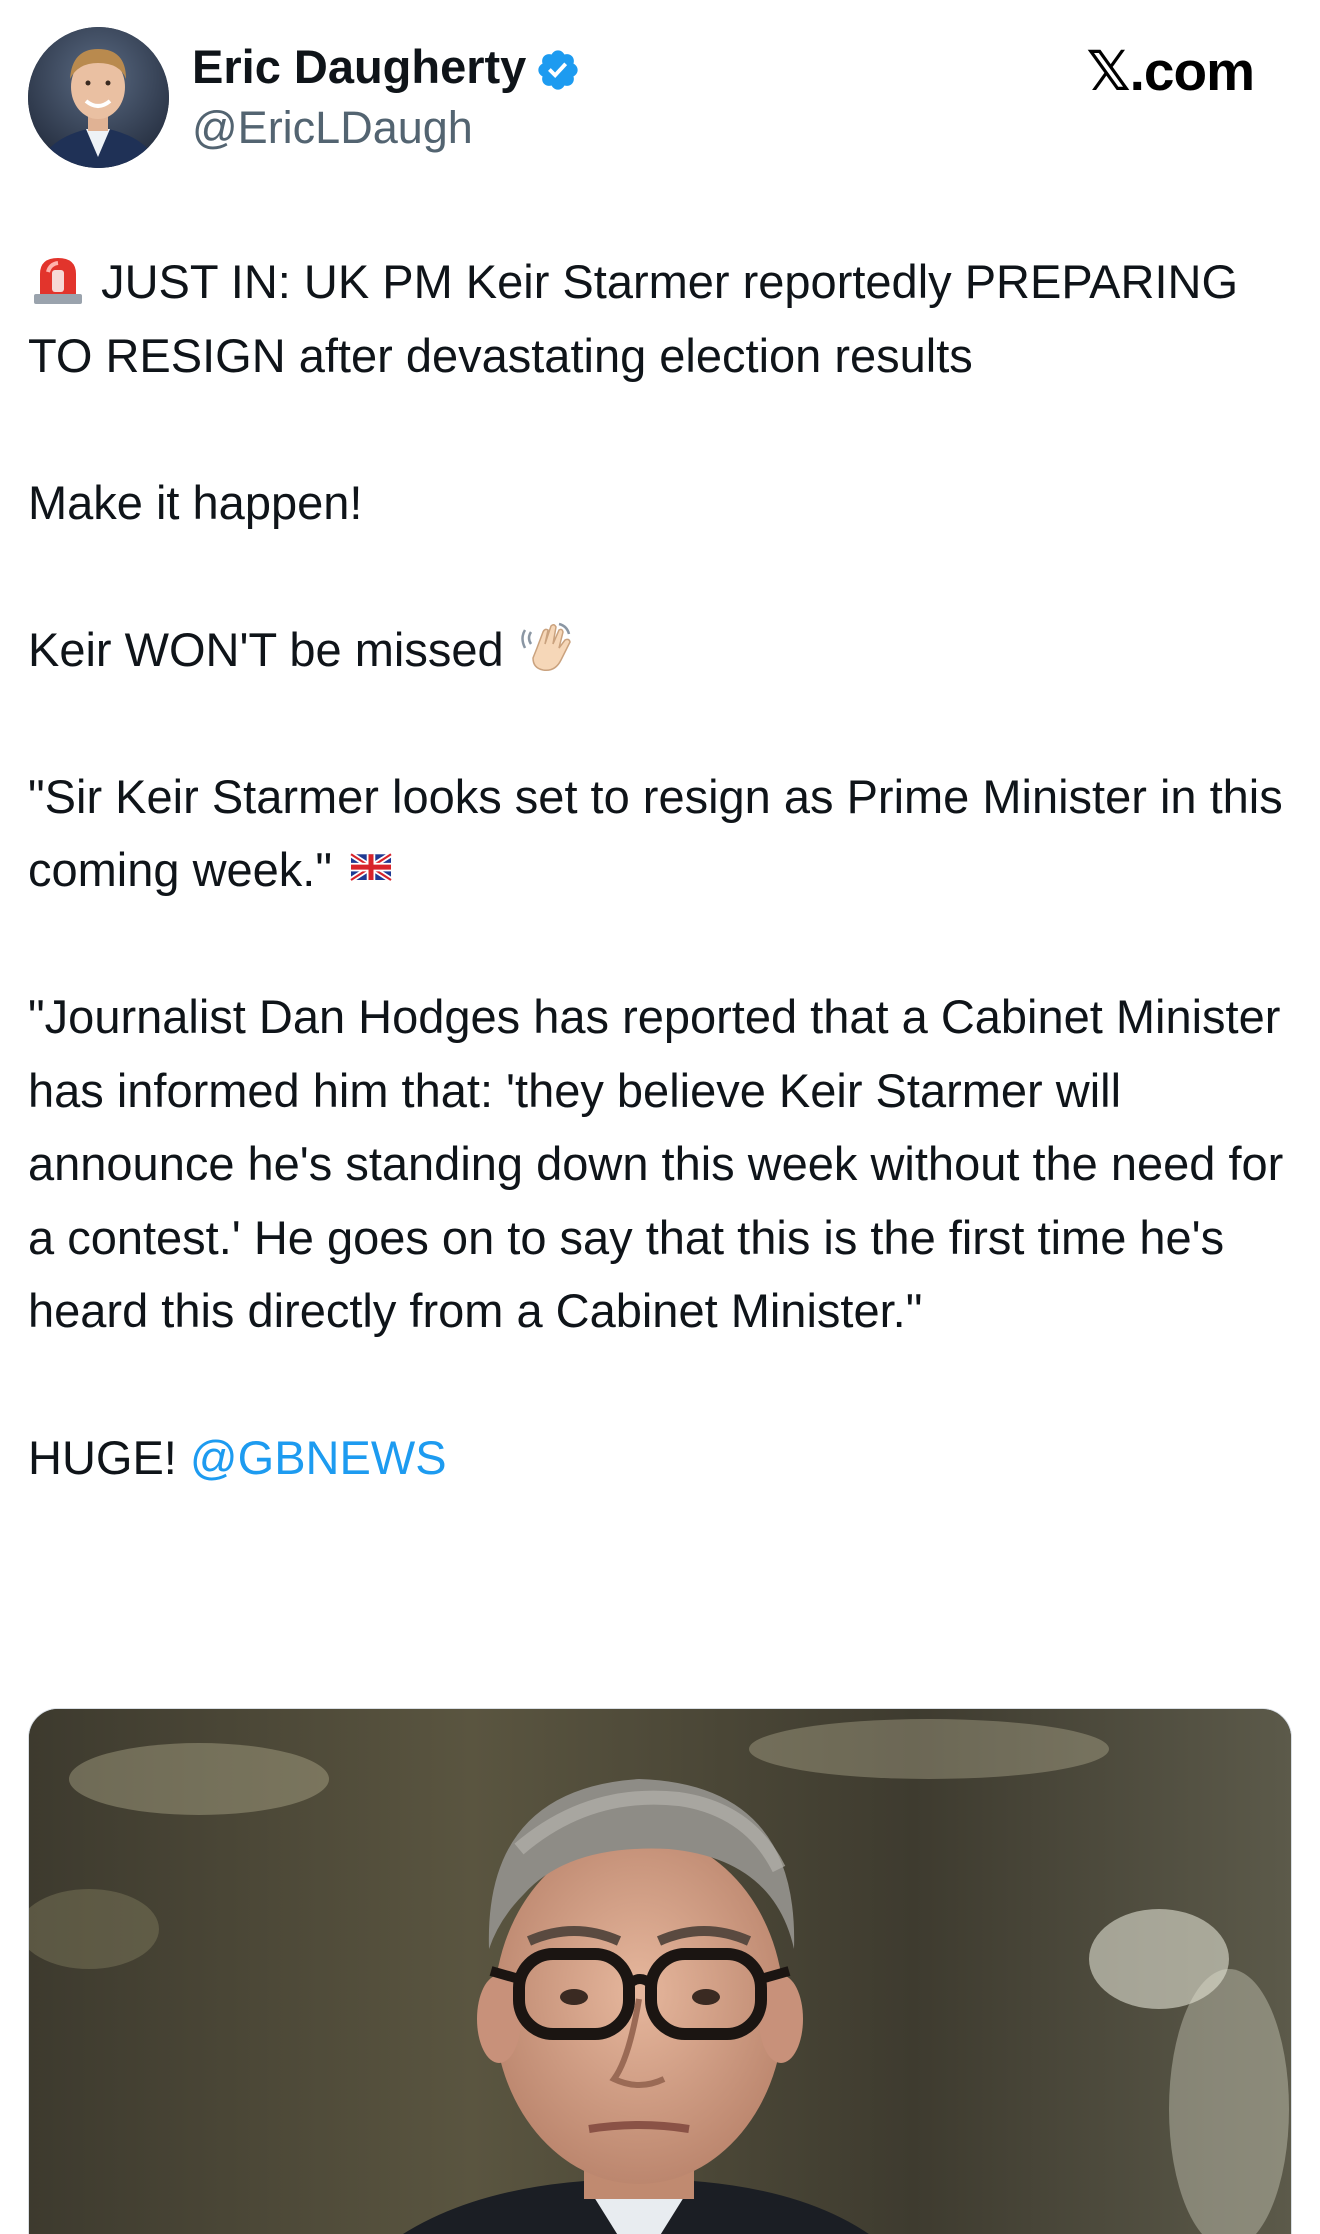 This screenshot has height=2234, width=1320. What do you see at coordinates (663, 1458) in the screenshot?
I see `tweet-paragraph-6: HUGE! @GBNEWS` at bounding box center [663, 1458].